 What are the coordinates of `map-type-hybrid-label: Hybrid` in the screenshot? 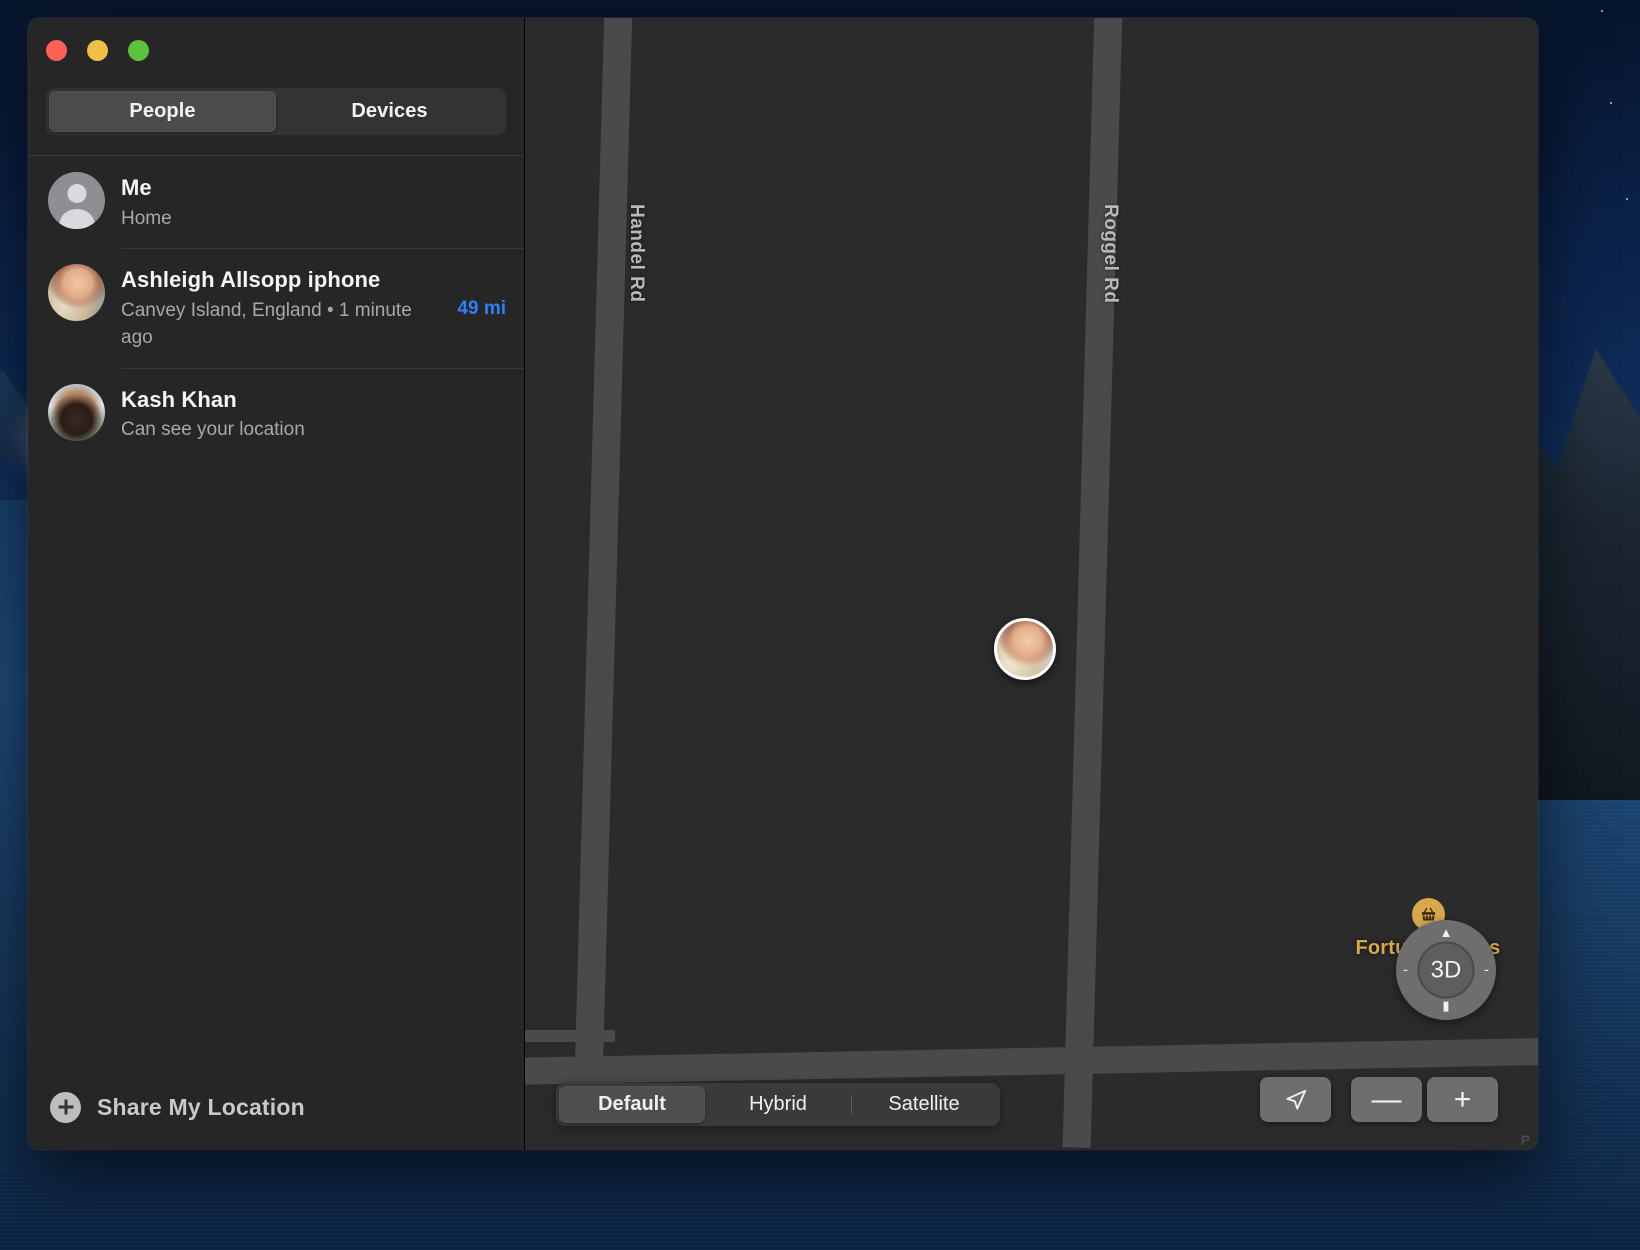 It's located at (778, 1104).